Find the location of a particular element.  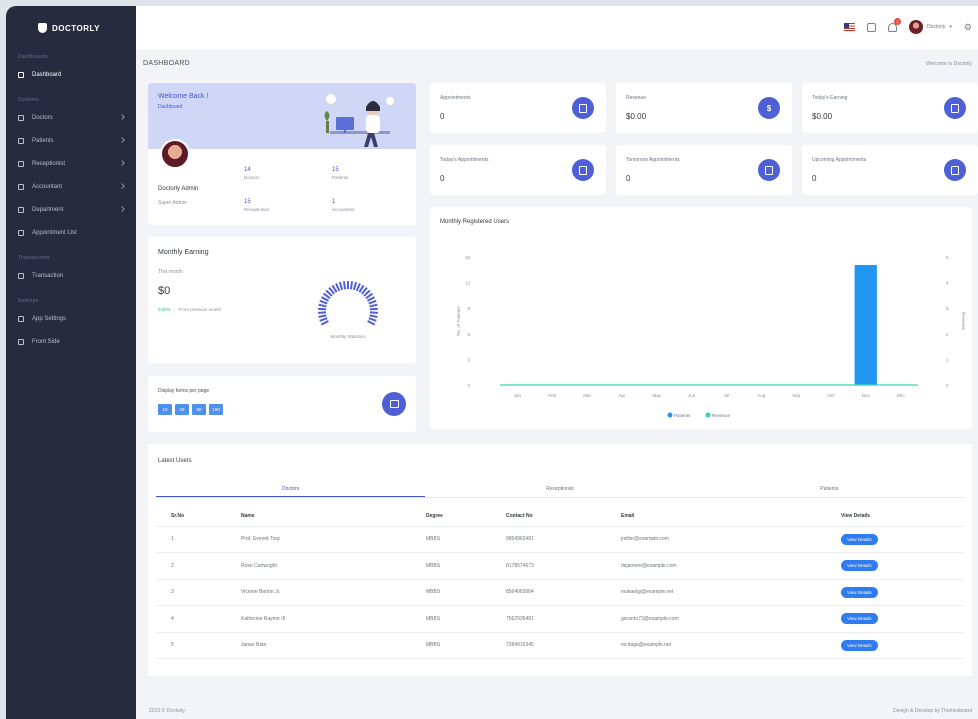

x-tick-label: Sep is located at coordinates (796, 395).